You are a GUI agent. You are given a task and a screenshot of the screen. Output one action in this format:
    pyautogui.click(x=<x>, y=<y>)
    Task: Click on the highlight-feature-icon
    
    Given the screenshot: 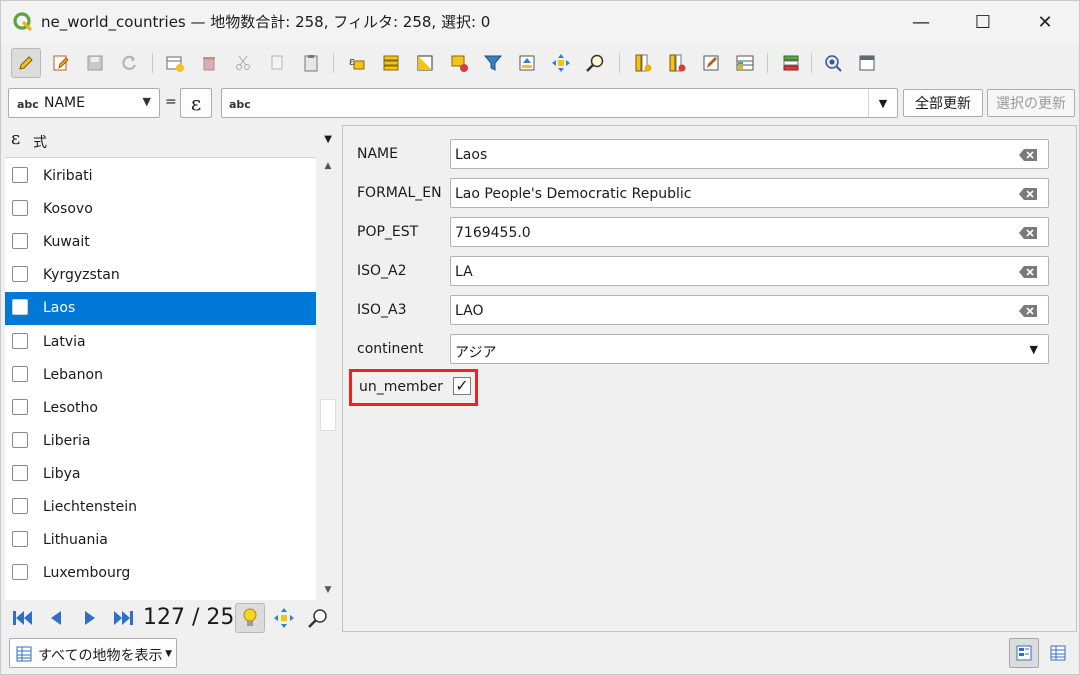 What is the action you would take?
    pyautogui.click(x=250, y=618)
    